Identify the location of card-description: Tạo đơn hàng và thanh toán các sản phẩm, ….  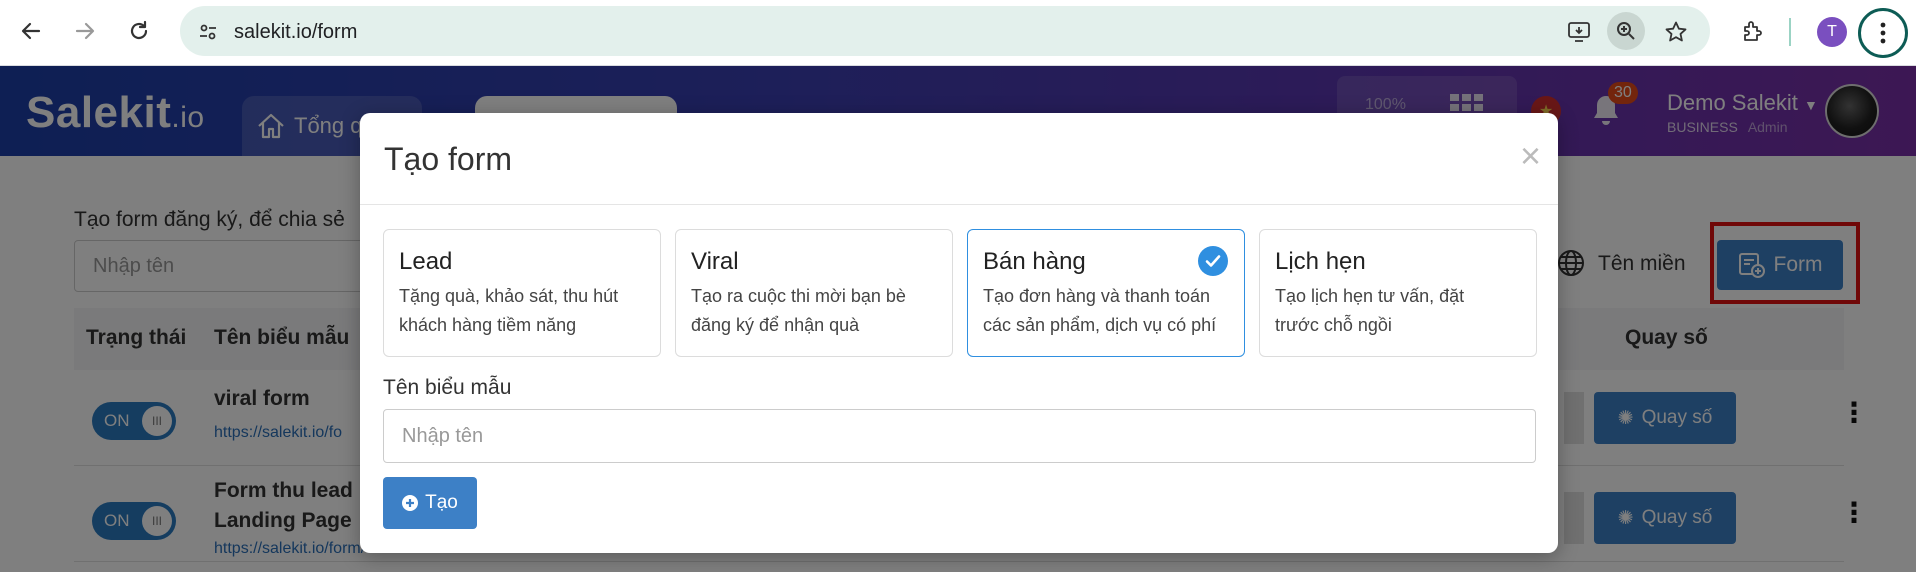
(1100, 310).